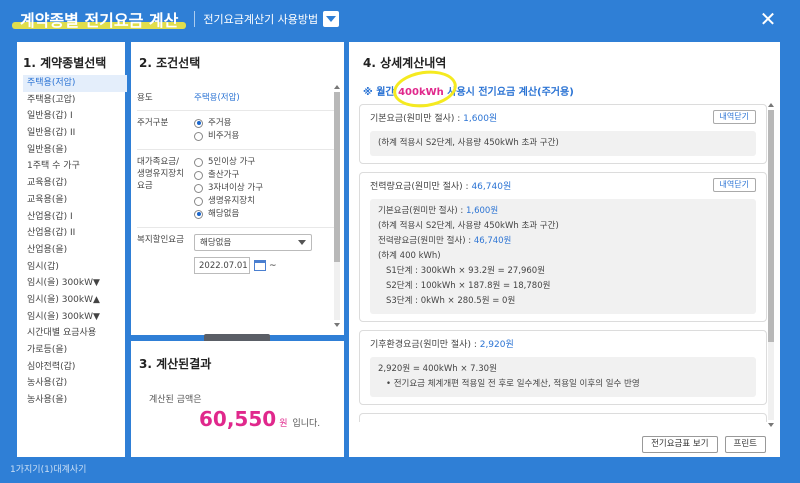 This screenshot has width=800, height=483. Describe the element at coordinates (238, 419) in the screenshot. I see `result-amount: 60,550` at that location.